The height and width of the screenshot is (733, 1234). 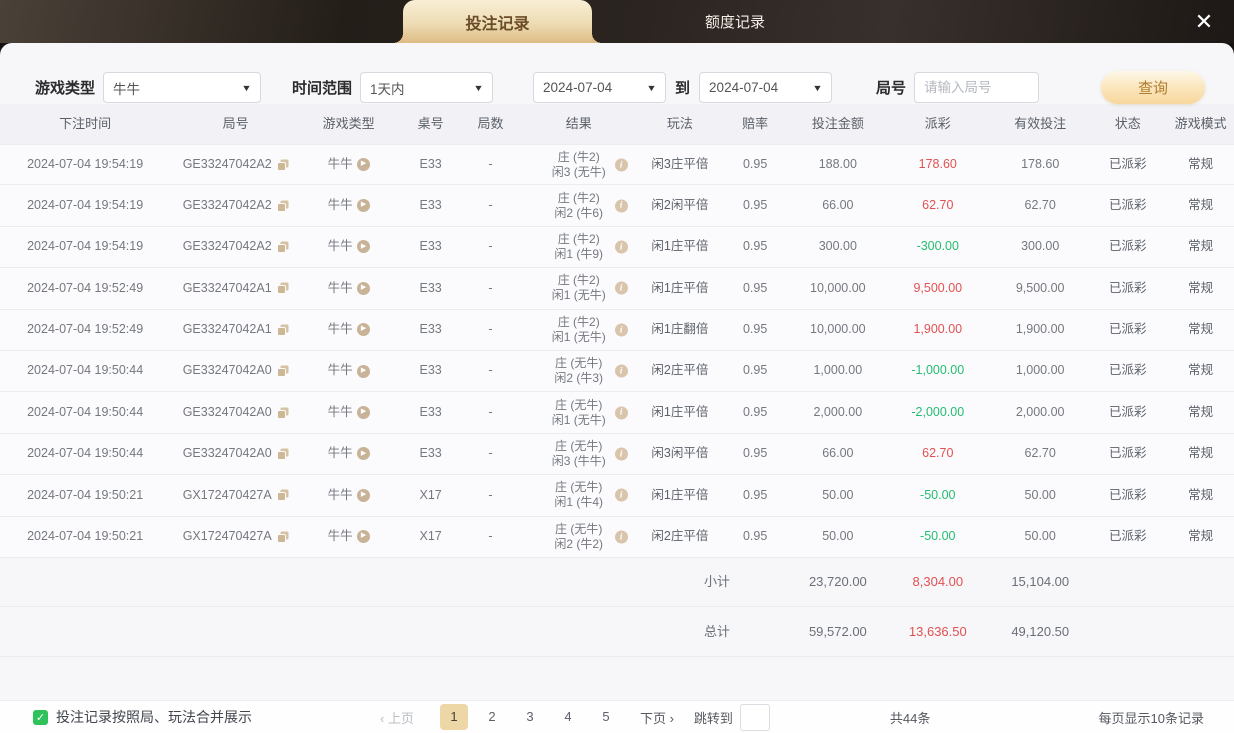 I want to click on cell-play-type: 闲1庄平倍, so click(x=680, y=287).